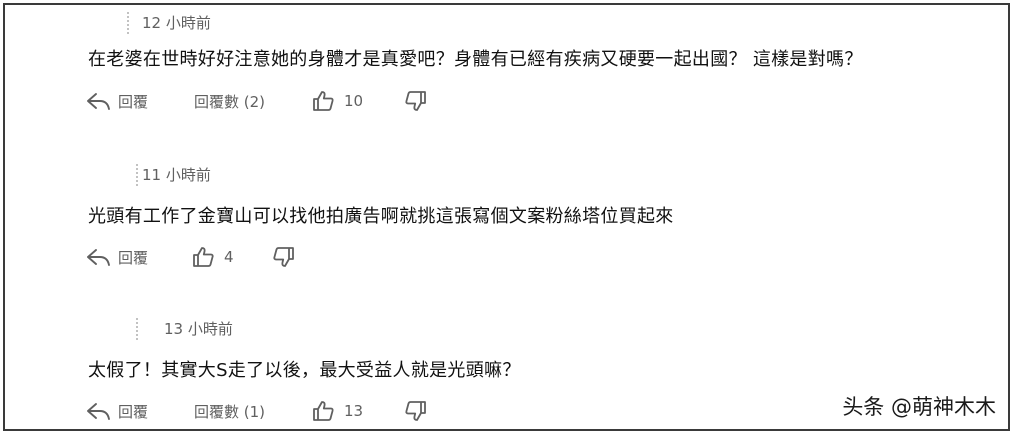 This screenshot has width=1015, height=437. What do you see at coordinates (304, 370) in the screenshot?
I see `comment-text: 太假了！其實大S走了以後，最大受益人就是光頭嘛？` at bounding box center [304, 370].